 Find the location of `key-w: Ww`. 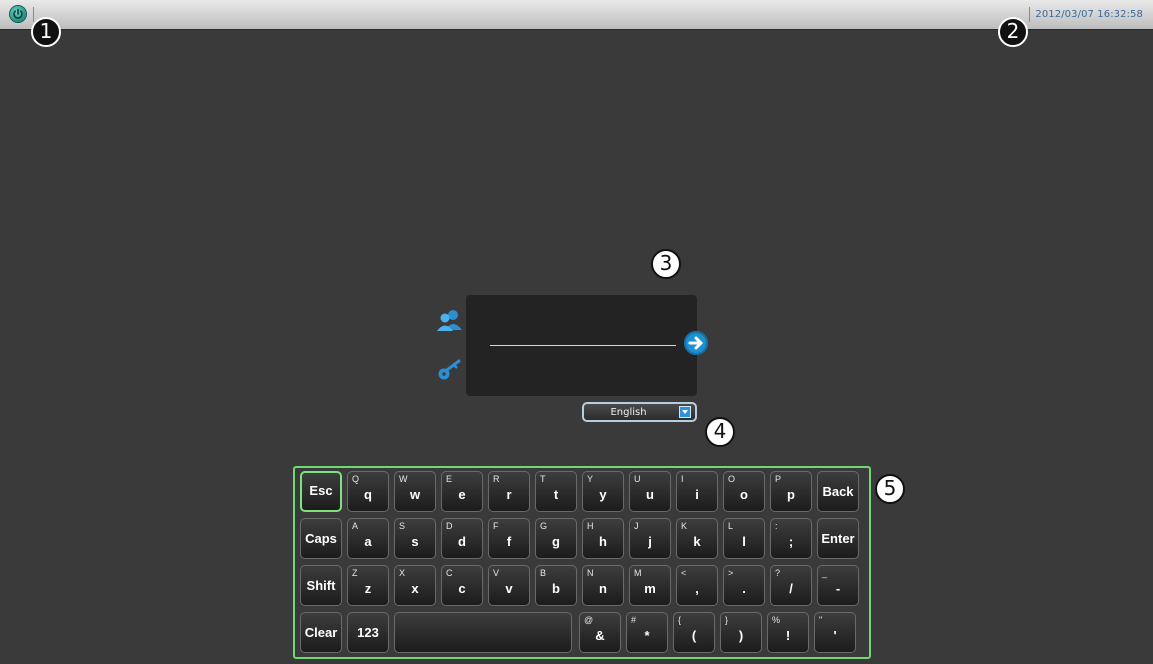

key-w: Ww is located at coordinates (415, 491).